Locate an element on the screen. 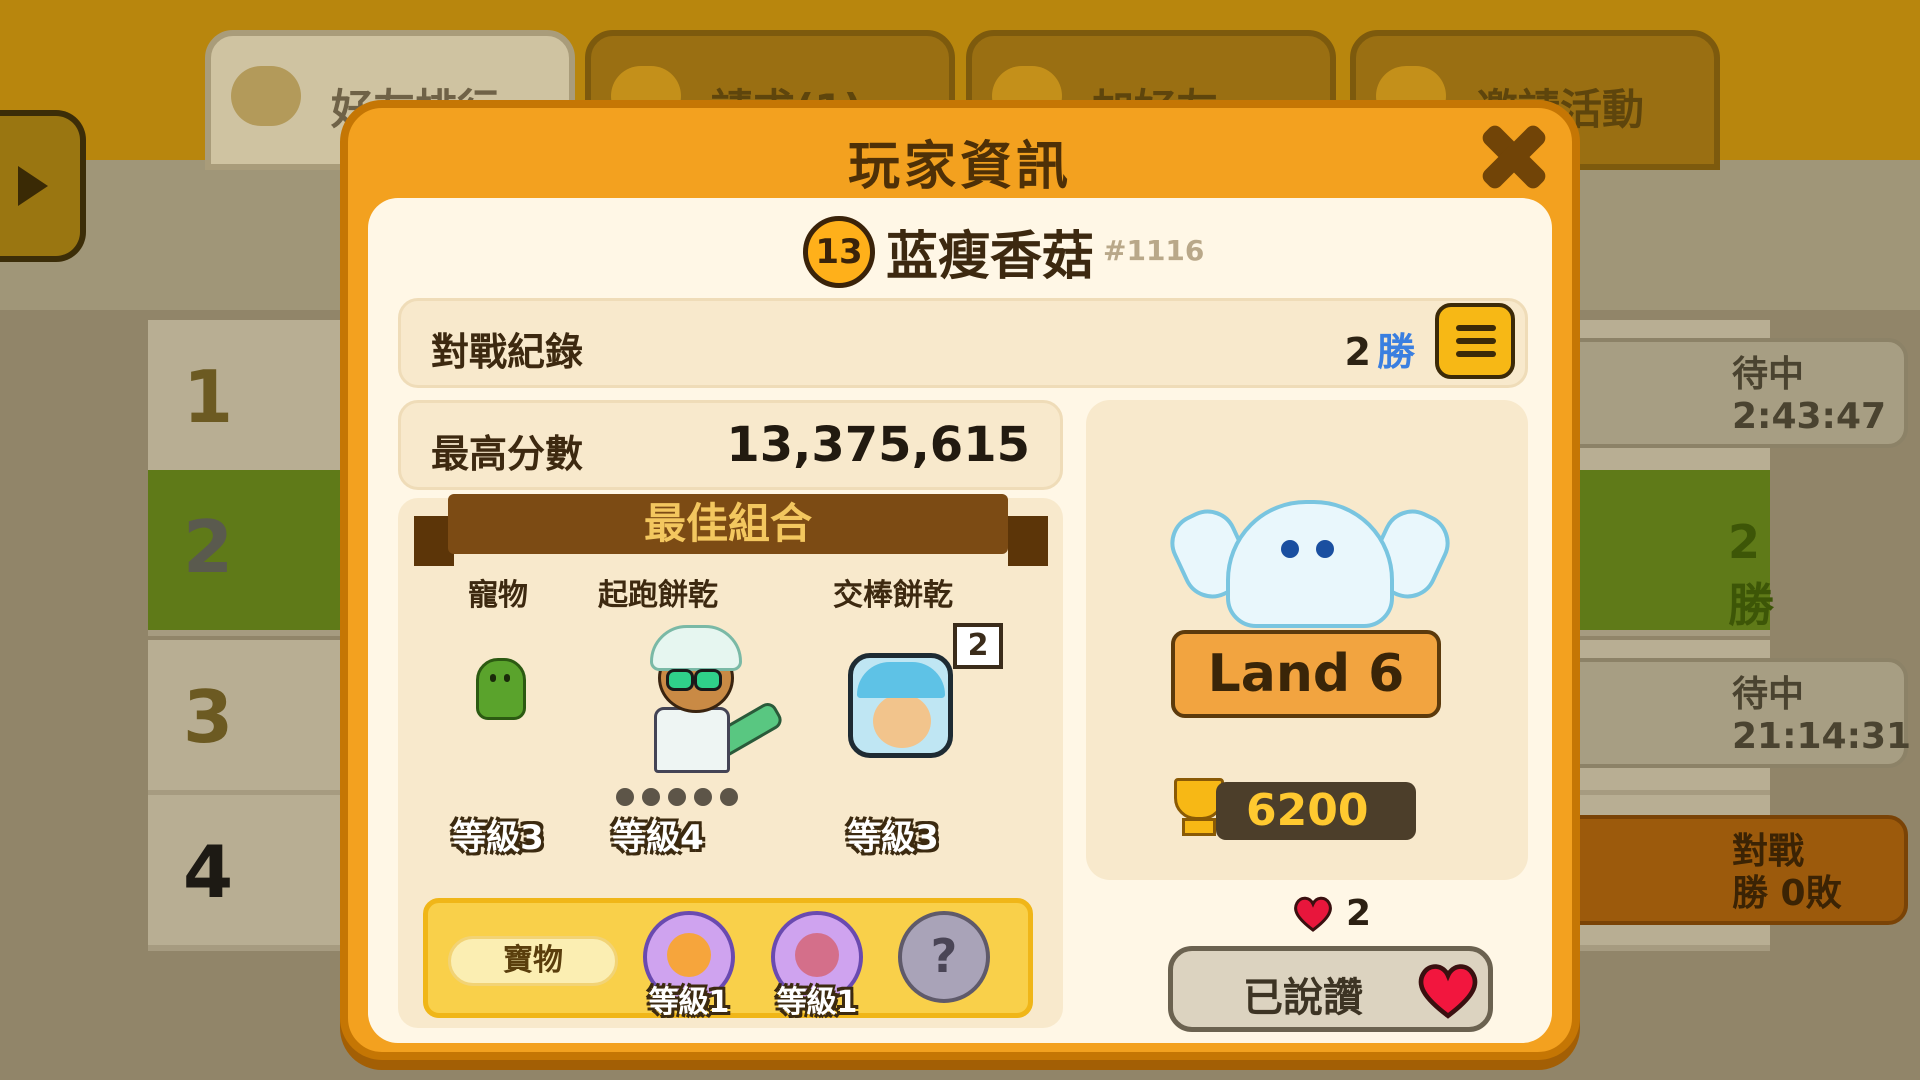 This screenshot has width=1920, height=1080. relay-cap is located at coordinates (901, 680).